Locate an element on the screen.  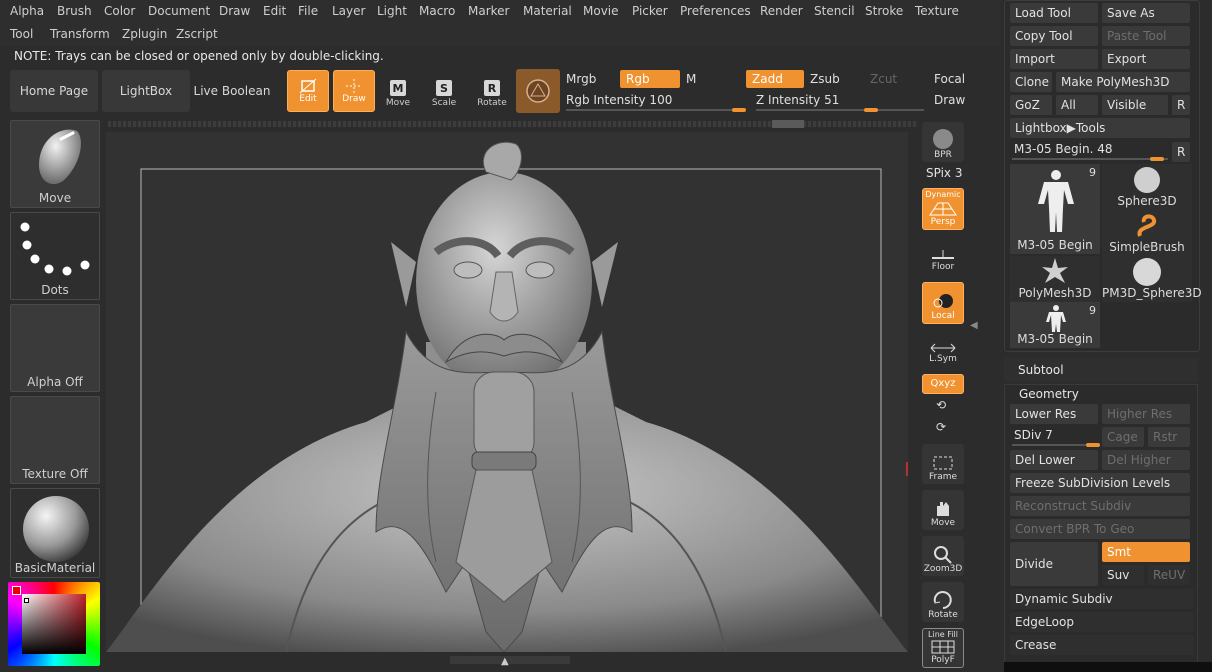
m-toggle: M is located at coordinates (691, 79).